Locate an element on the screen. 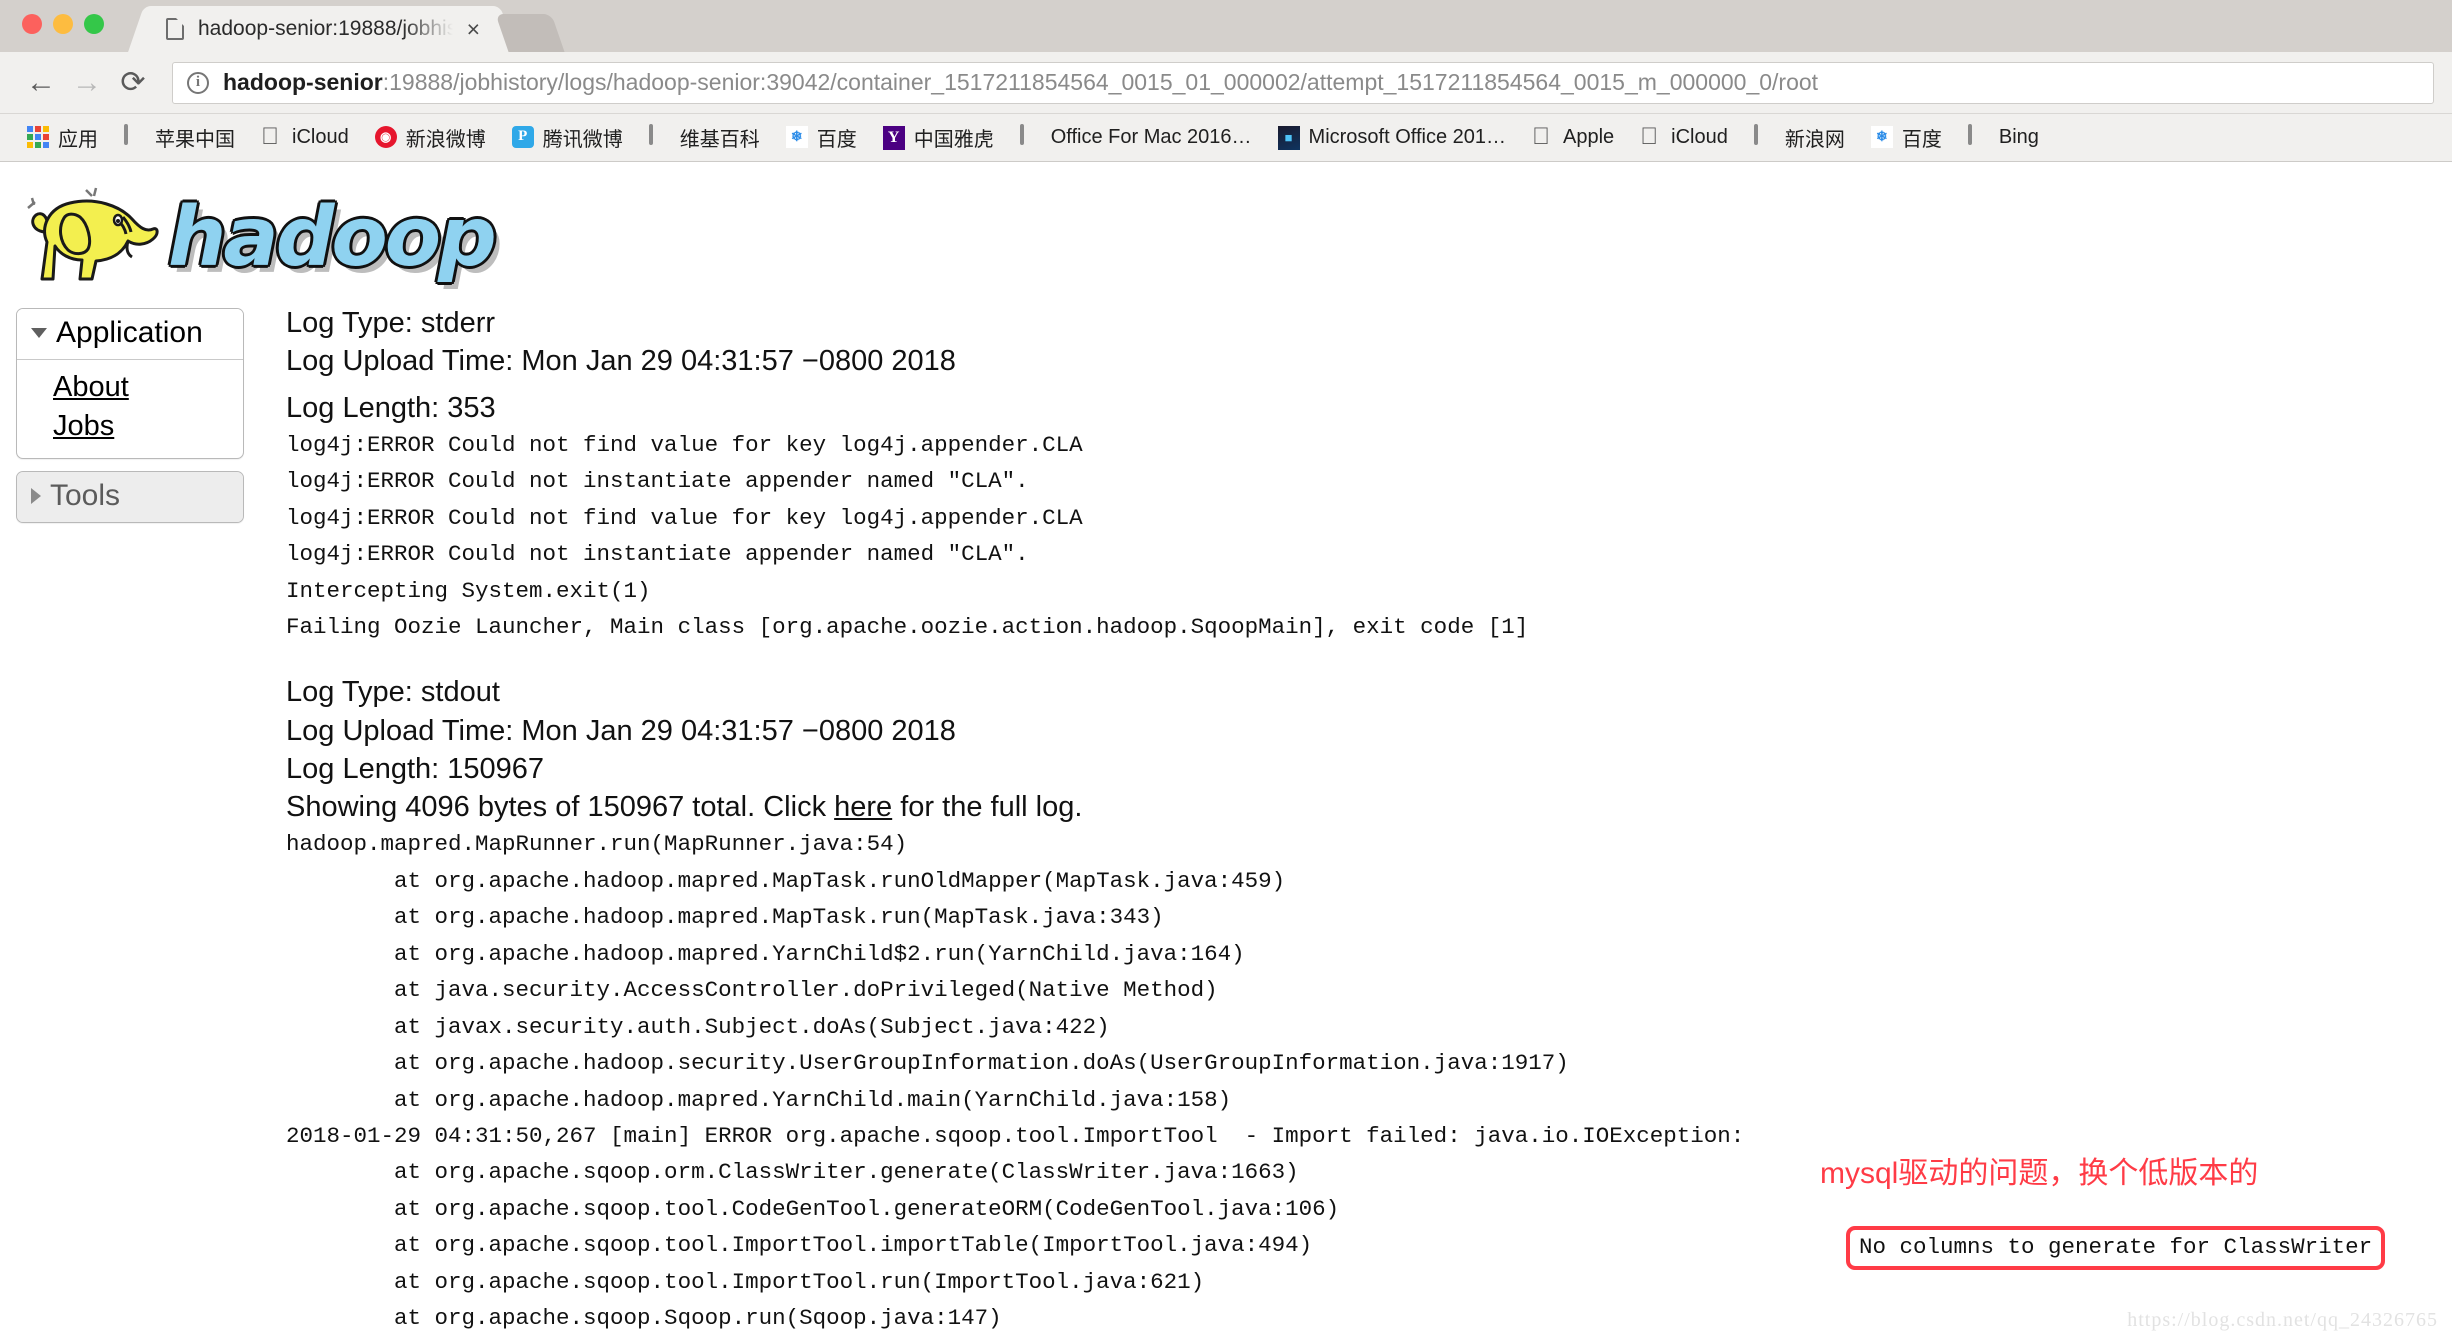 Image resolution: width=2452 pixels, height=1340 pixels. hadoop-wordmark: hadoop is located at coordinates (332, 237).